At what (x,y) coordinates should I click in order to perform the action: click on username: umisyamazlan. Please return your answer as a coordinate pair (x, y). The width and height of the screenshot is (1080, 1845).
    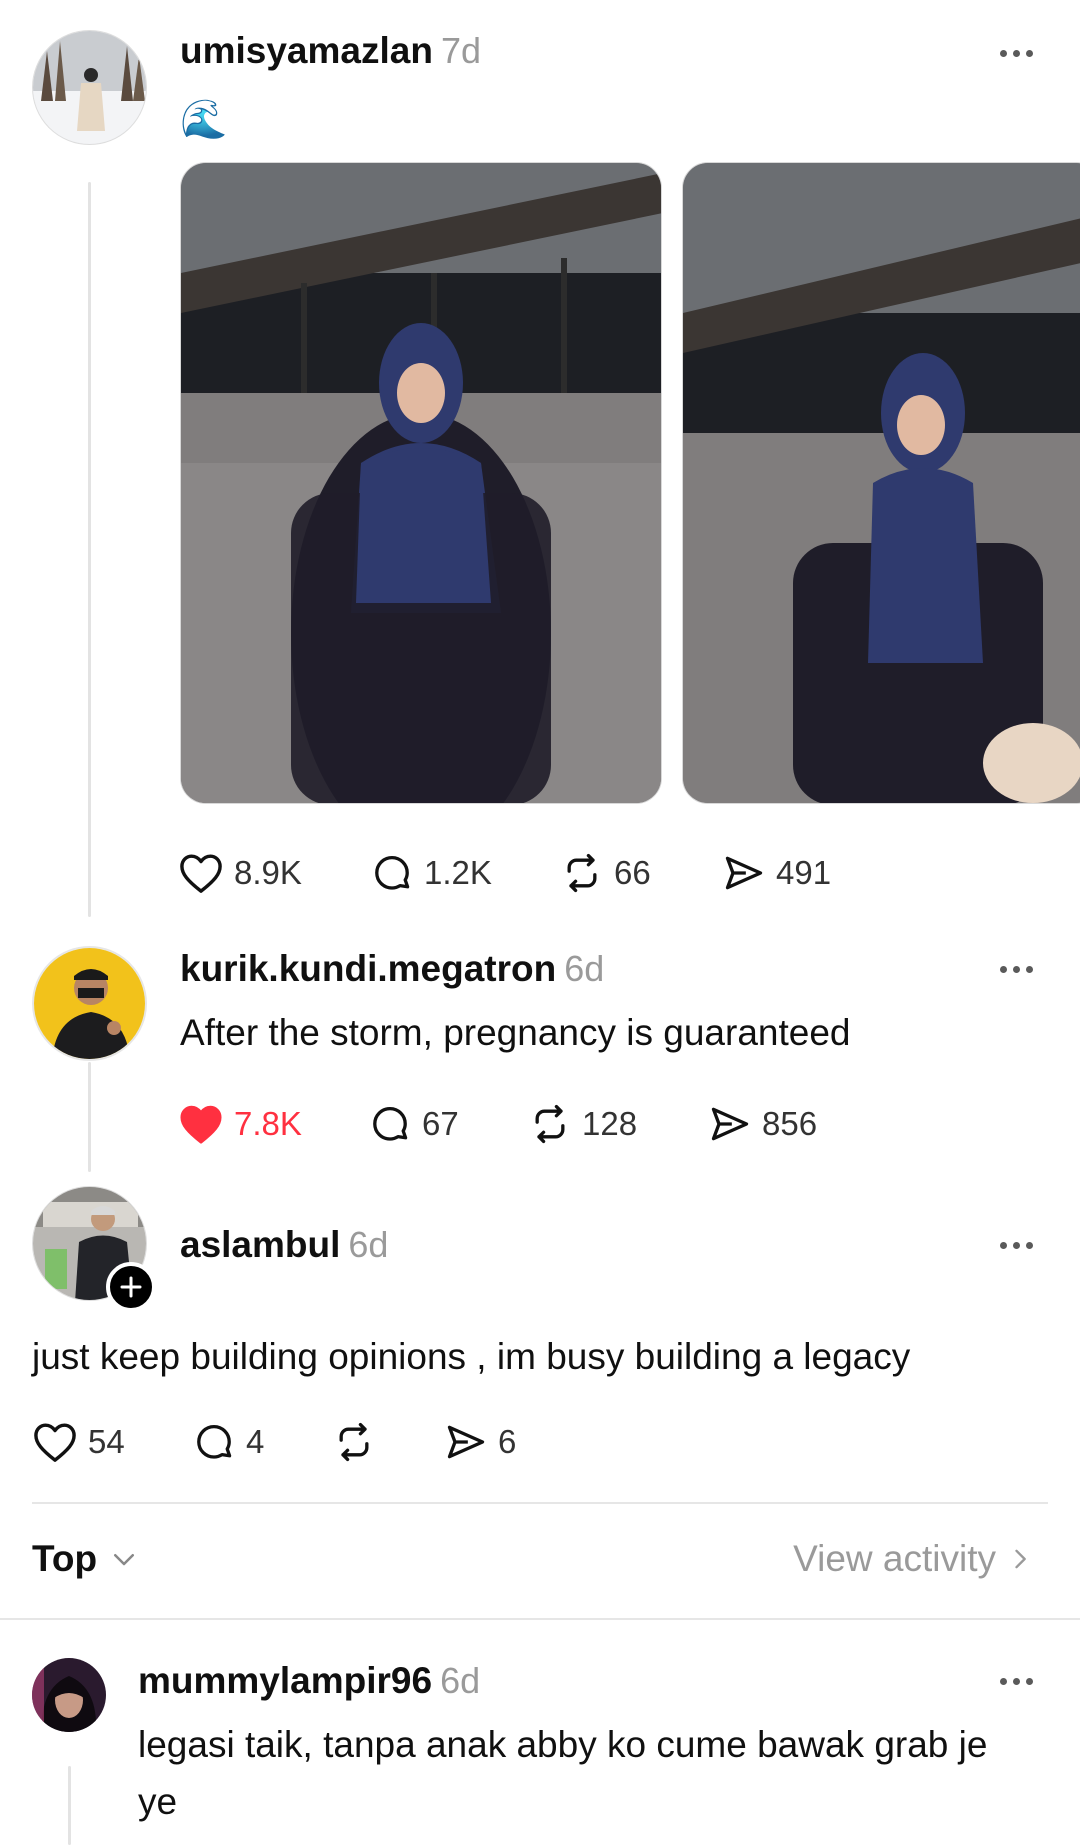
    Looking at the image, I should click on (306, 51).